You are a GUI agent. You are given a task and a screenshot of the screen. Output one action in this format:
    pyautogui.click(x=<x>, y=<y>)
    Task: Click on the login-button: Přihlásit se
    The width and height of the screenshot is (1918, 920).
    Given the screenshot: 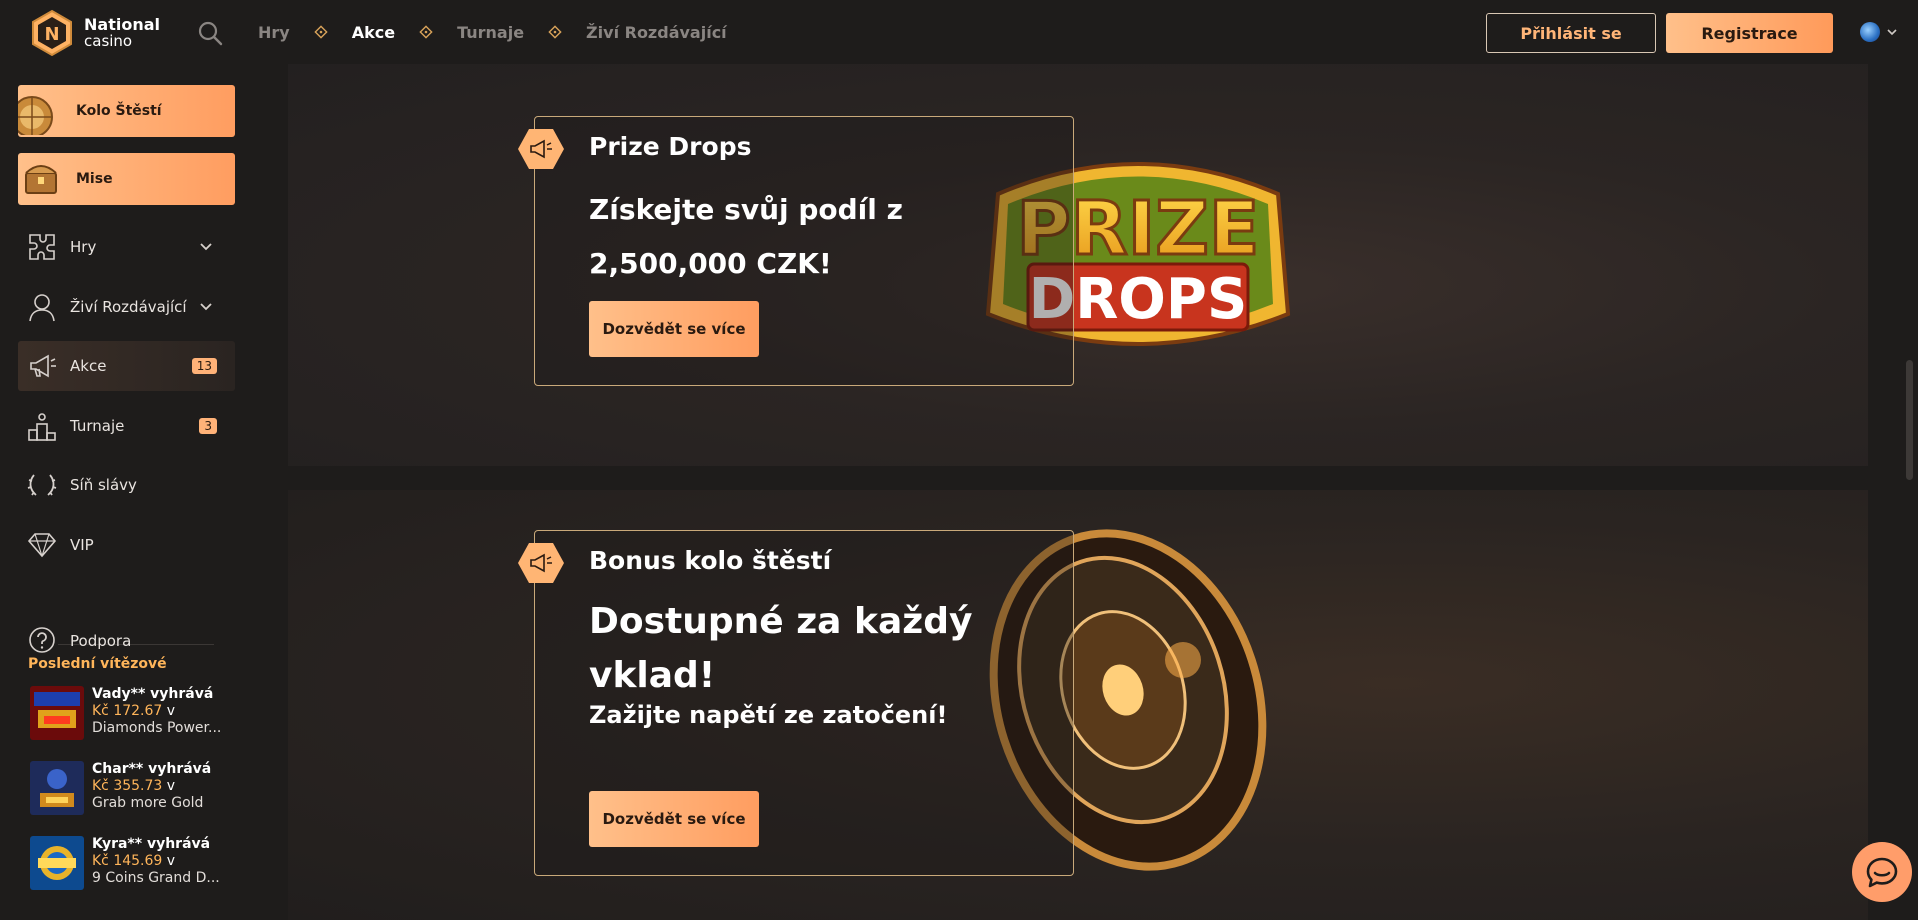 What is the action you would take?
    pyautogui.click(x=1571, y=33)
    